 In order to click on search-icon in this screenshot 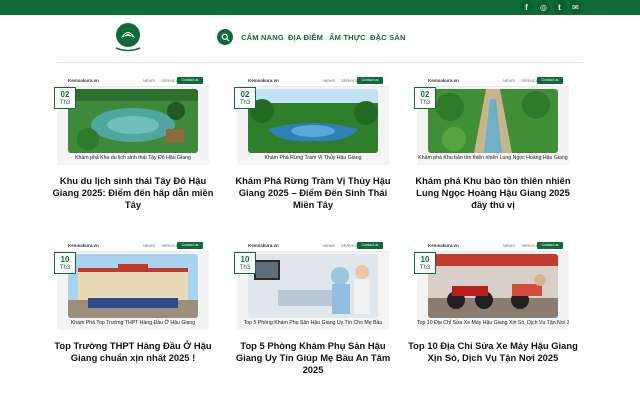, I will do `click(225, 37)`.